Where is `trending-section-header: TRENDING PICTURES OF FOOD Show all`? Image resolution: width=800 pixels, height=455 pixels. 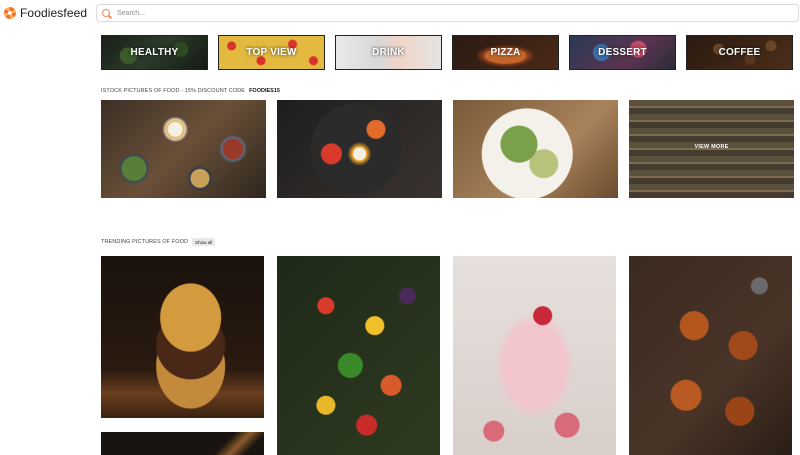
trending-section-header: TRENDING PICTURES OF FOOD Show all is located at coordinates (158, 242).